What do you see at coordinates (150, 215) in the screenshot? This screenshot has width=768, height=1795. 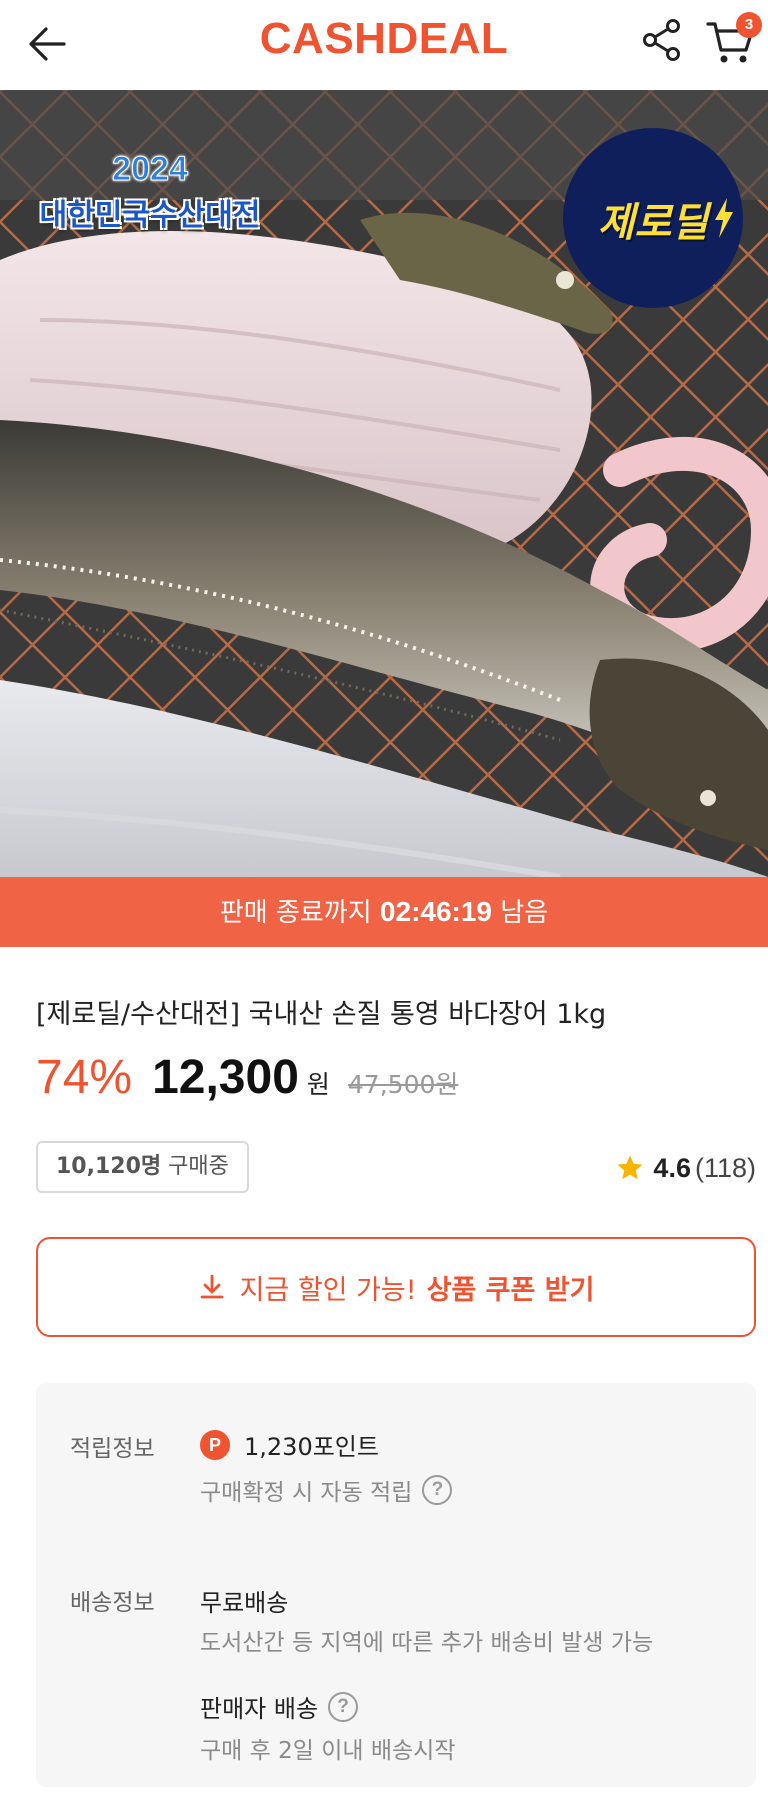 I see `festival-title: 대한민국수산대전` at bounding box center [150, 215].